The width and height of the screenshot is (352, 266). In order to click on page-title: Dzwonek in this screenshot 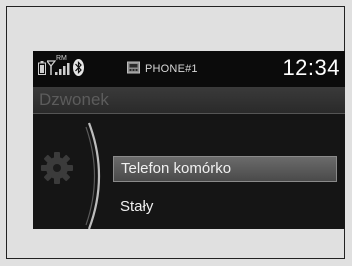, I will do `click(74, 99)`.